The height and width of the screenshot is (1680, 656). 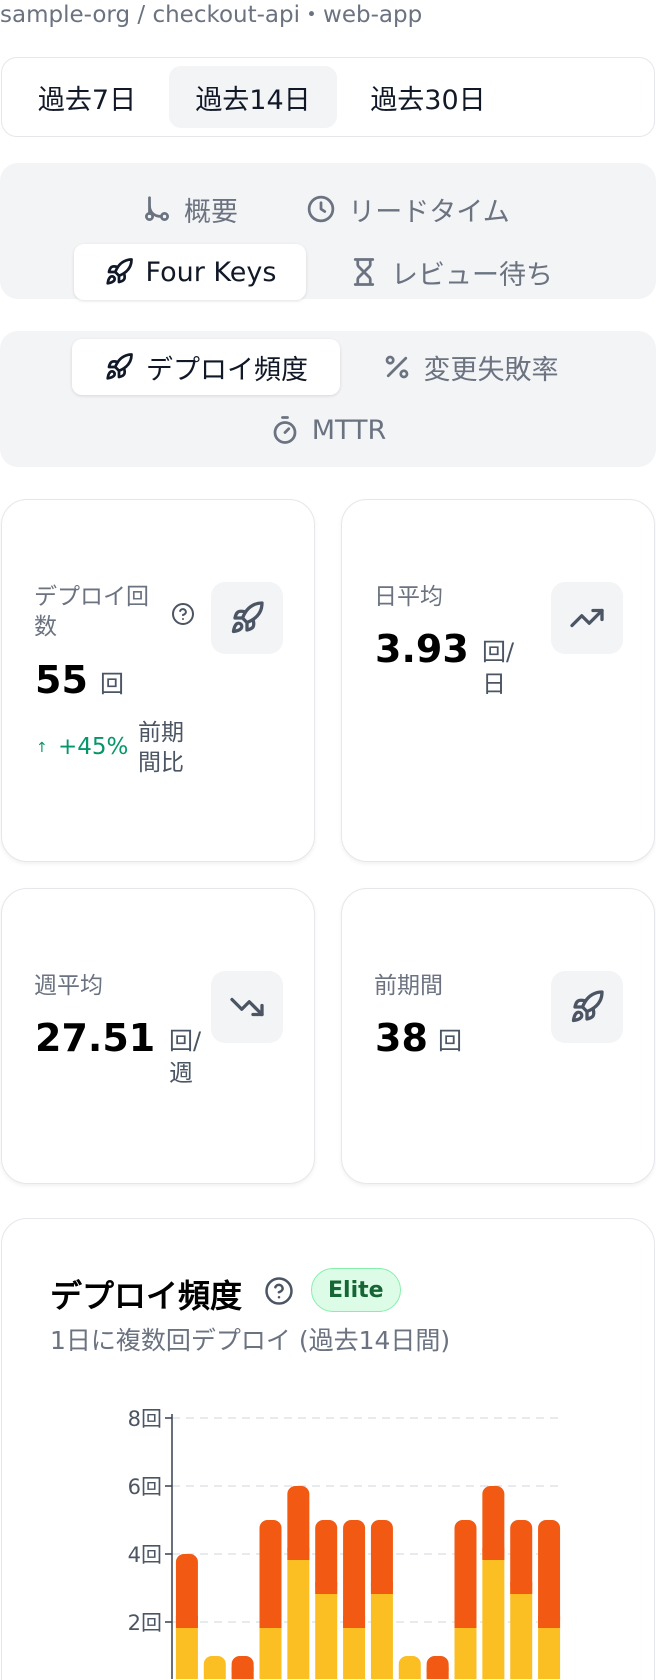 I want to click on tab-lead-time: リードタイム, so click(x=408, y=209).